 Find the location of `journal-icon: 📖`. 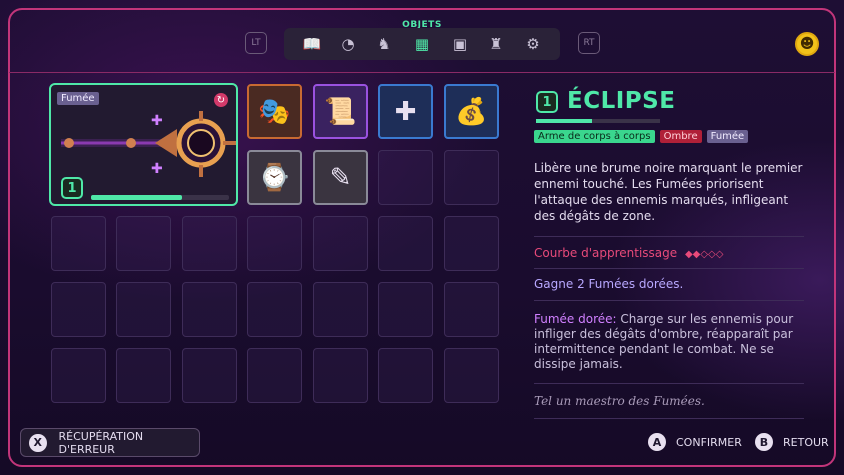

journal-icon: 📖 is located at coordinates (312, 44).